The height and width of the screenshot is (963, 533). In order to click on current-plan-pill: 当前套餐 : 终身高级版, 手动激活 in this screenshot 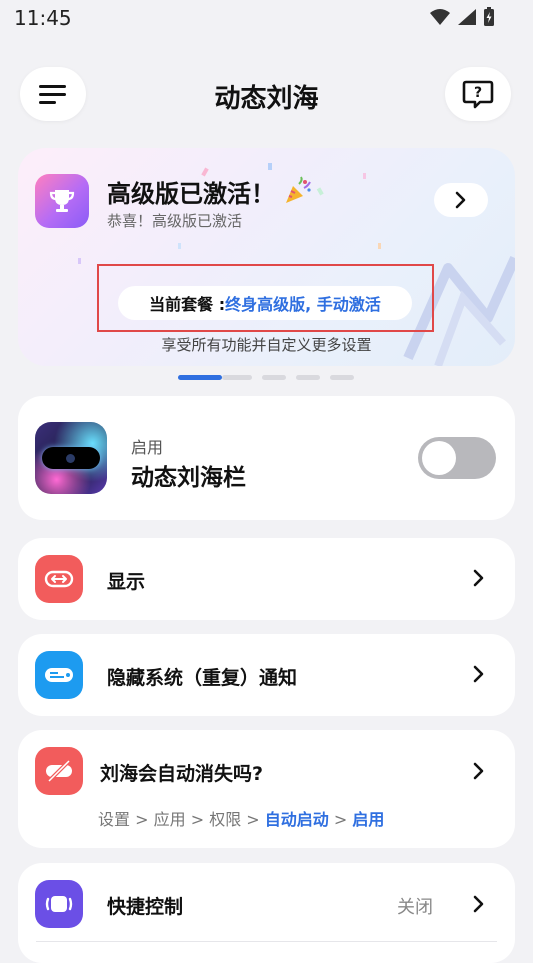, I will do `click(265, 303)`.